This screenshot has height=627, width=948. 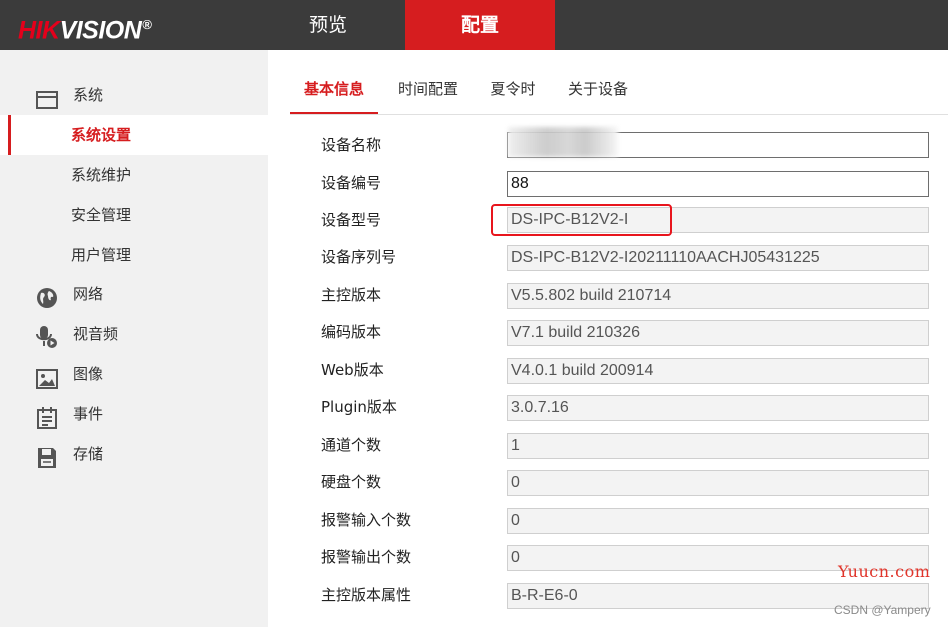 I want to click on label-firmware-version: 主控版本, so click(x=351, y=295).